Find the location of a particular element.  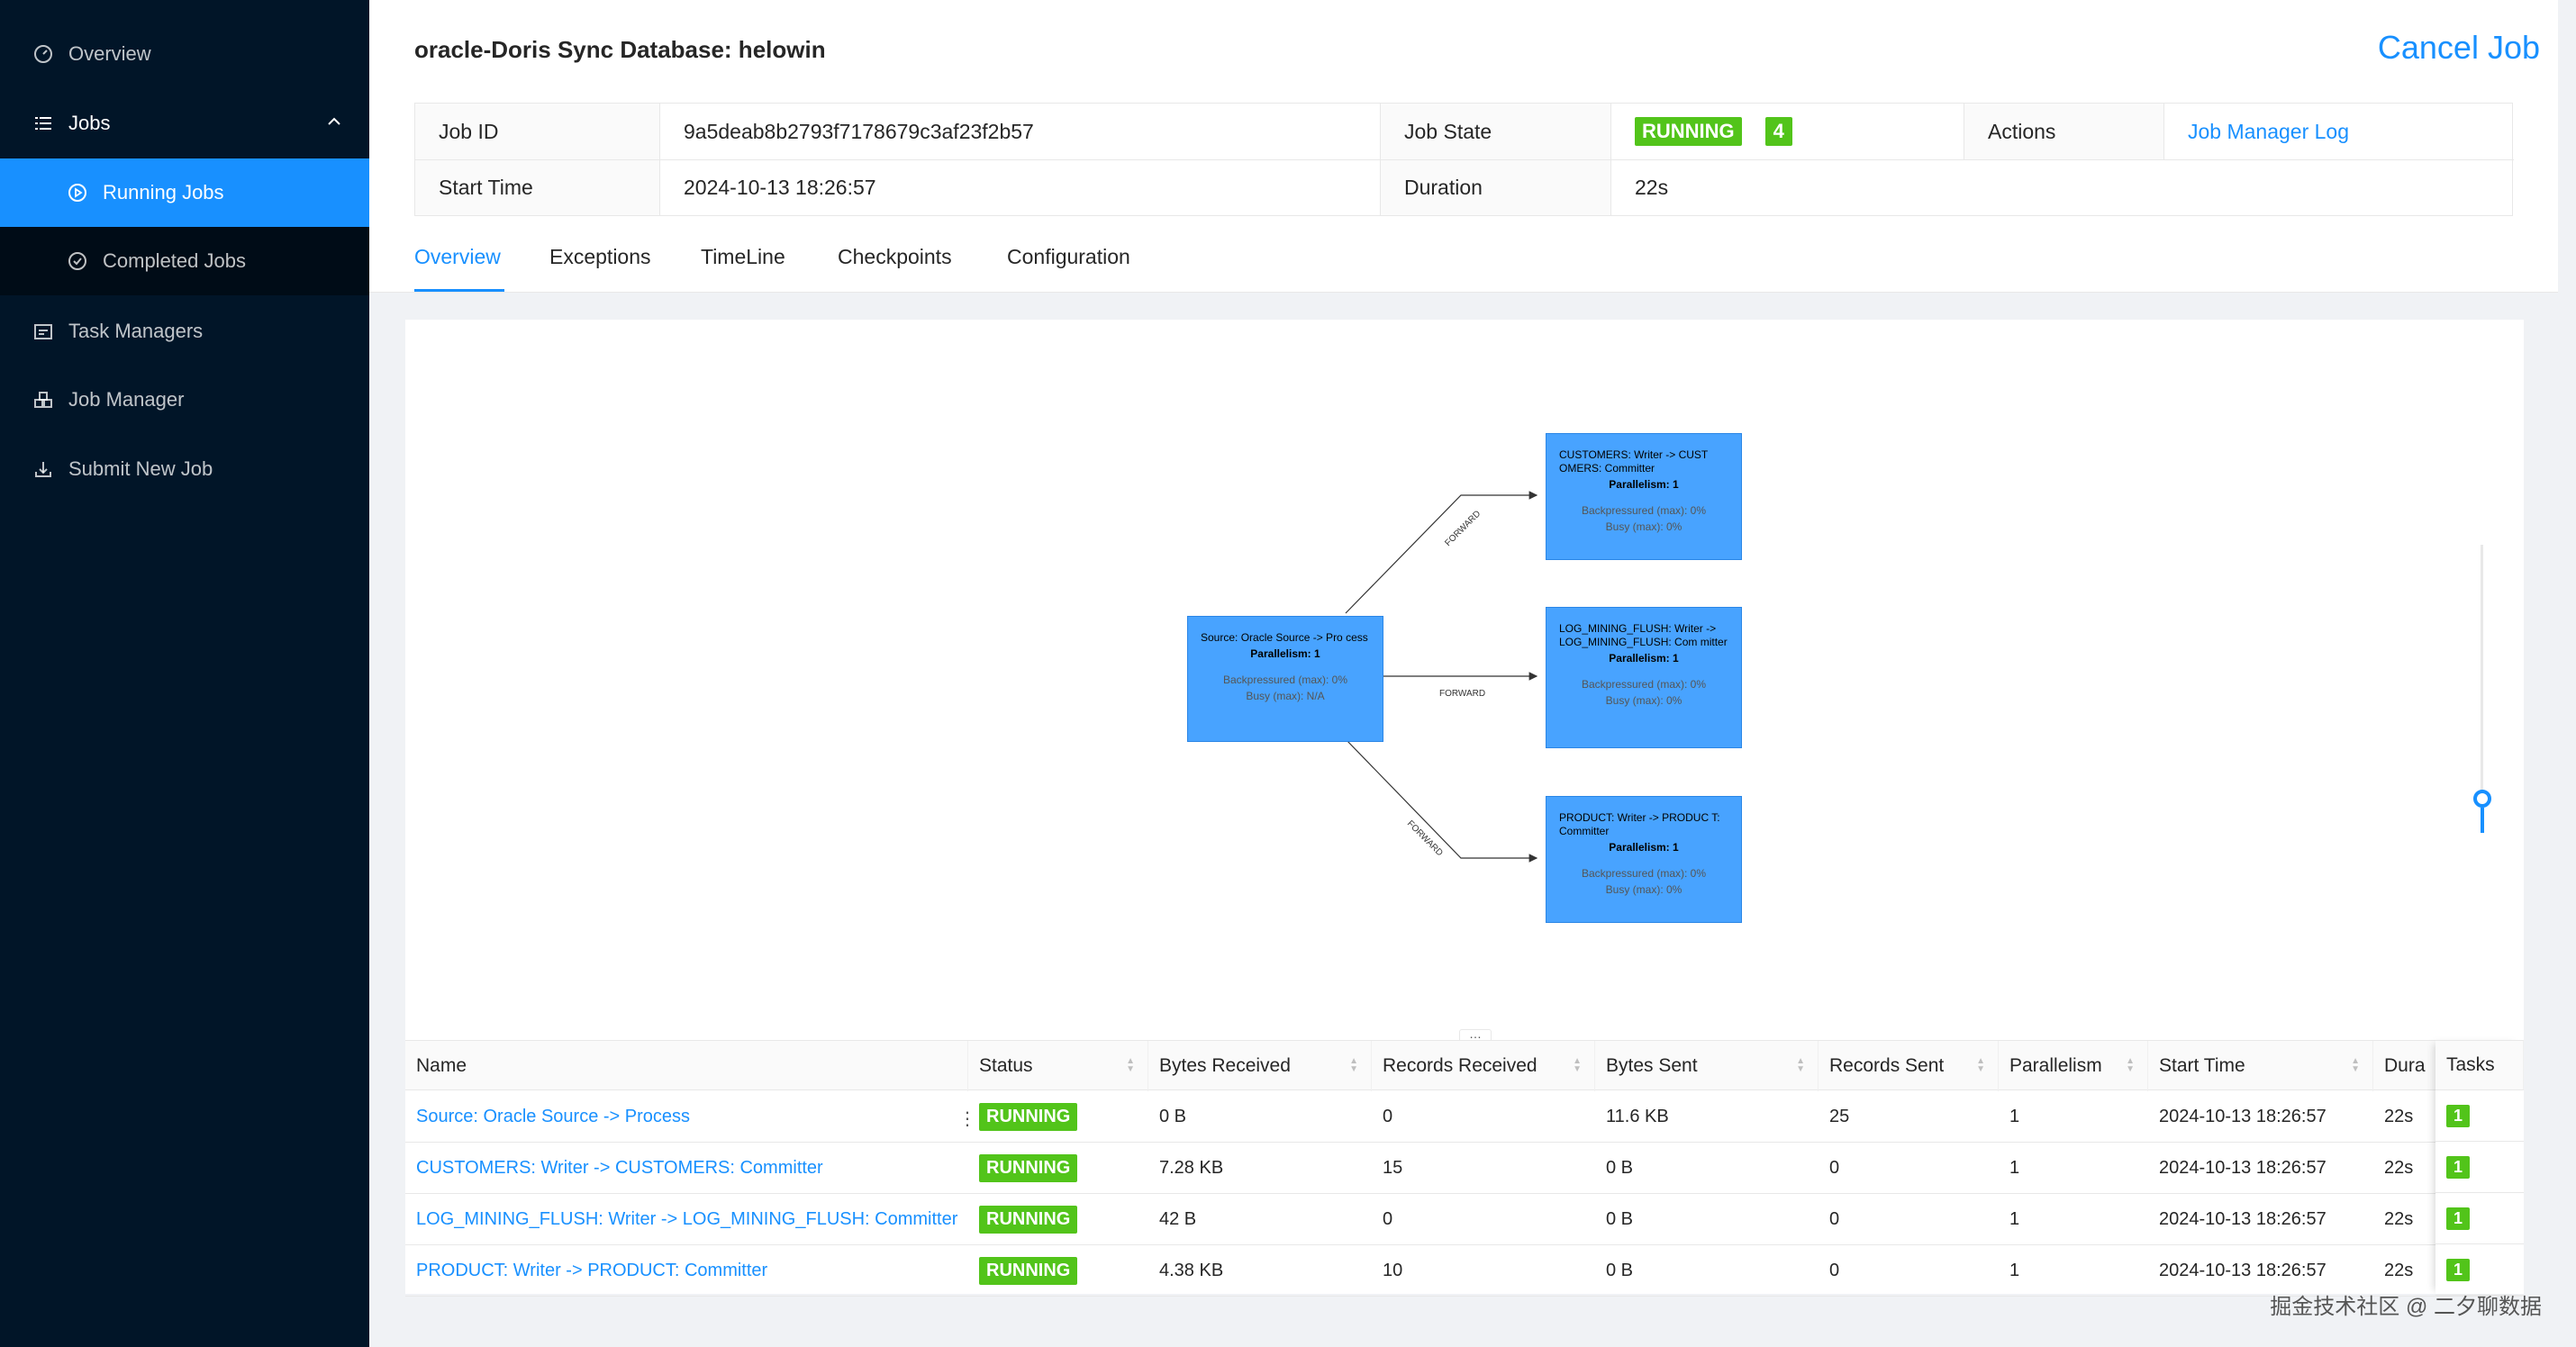

column-header-label: Bytes Sent is located at coordinates (1652, 1066).